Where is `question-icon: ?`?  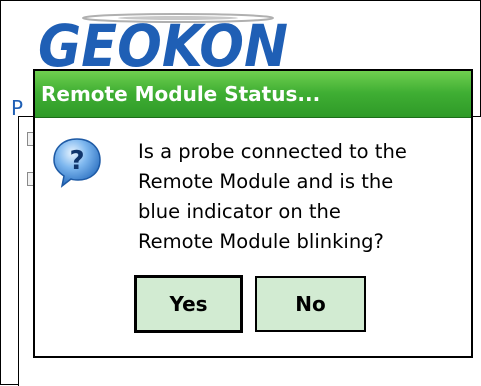 question-icon: ? is located at coordinates (77, 163).